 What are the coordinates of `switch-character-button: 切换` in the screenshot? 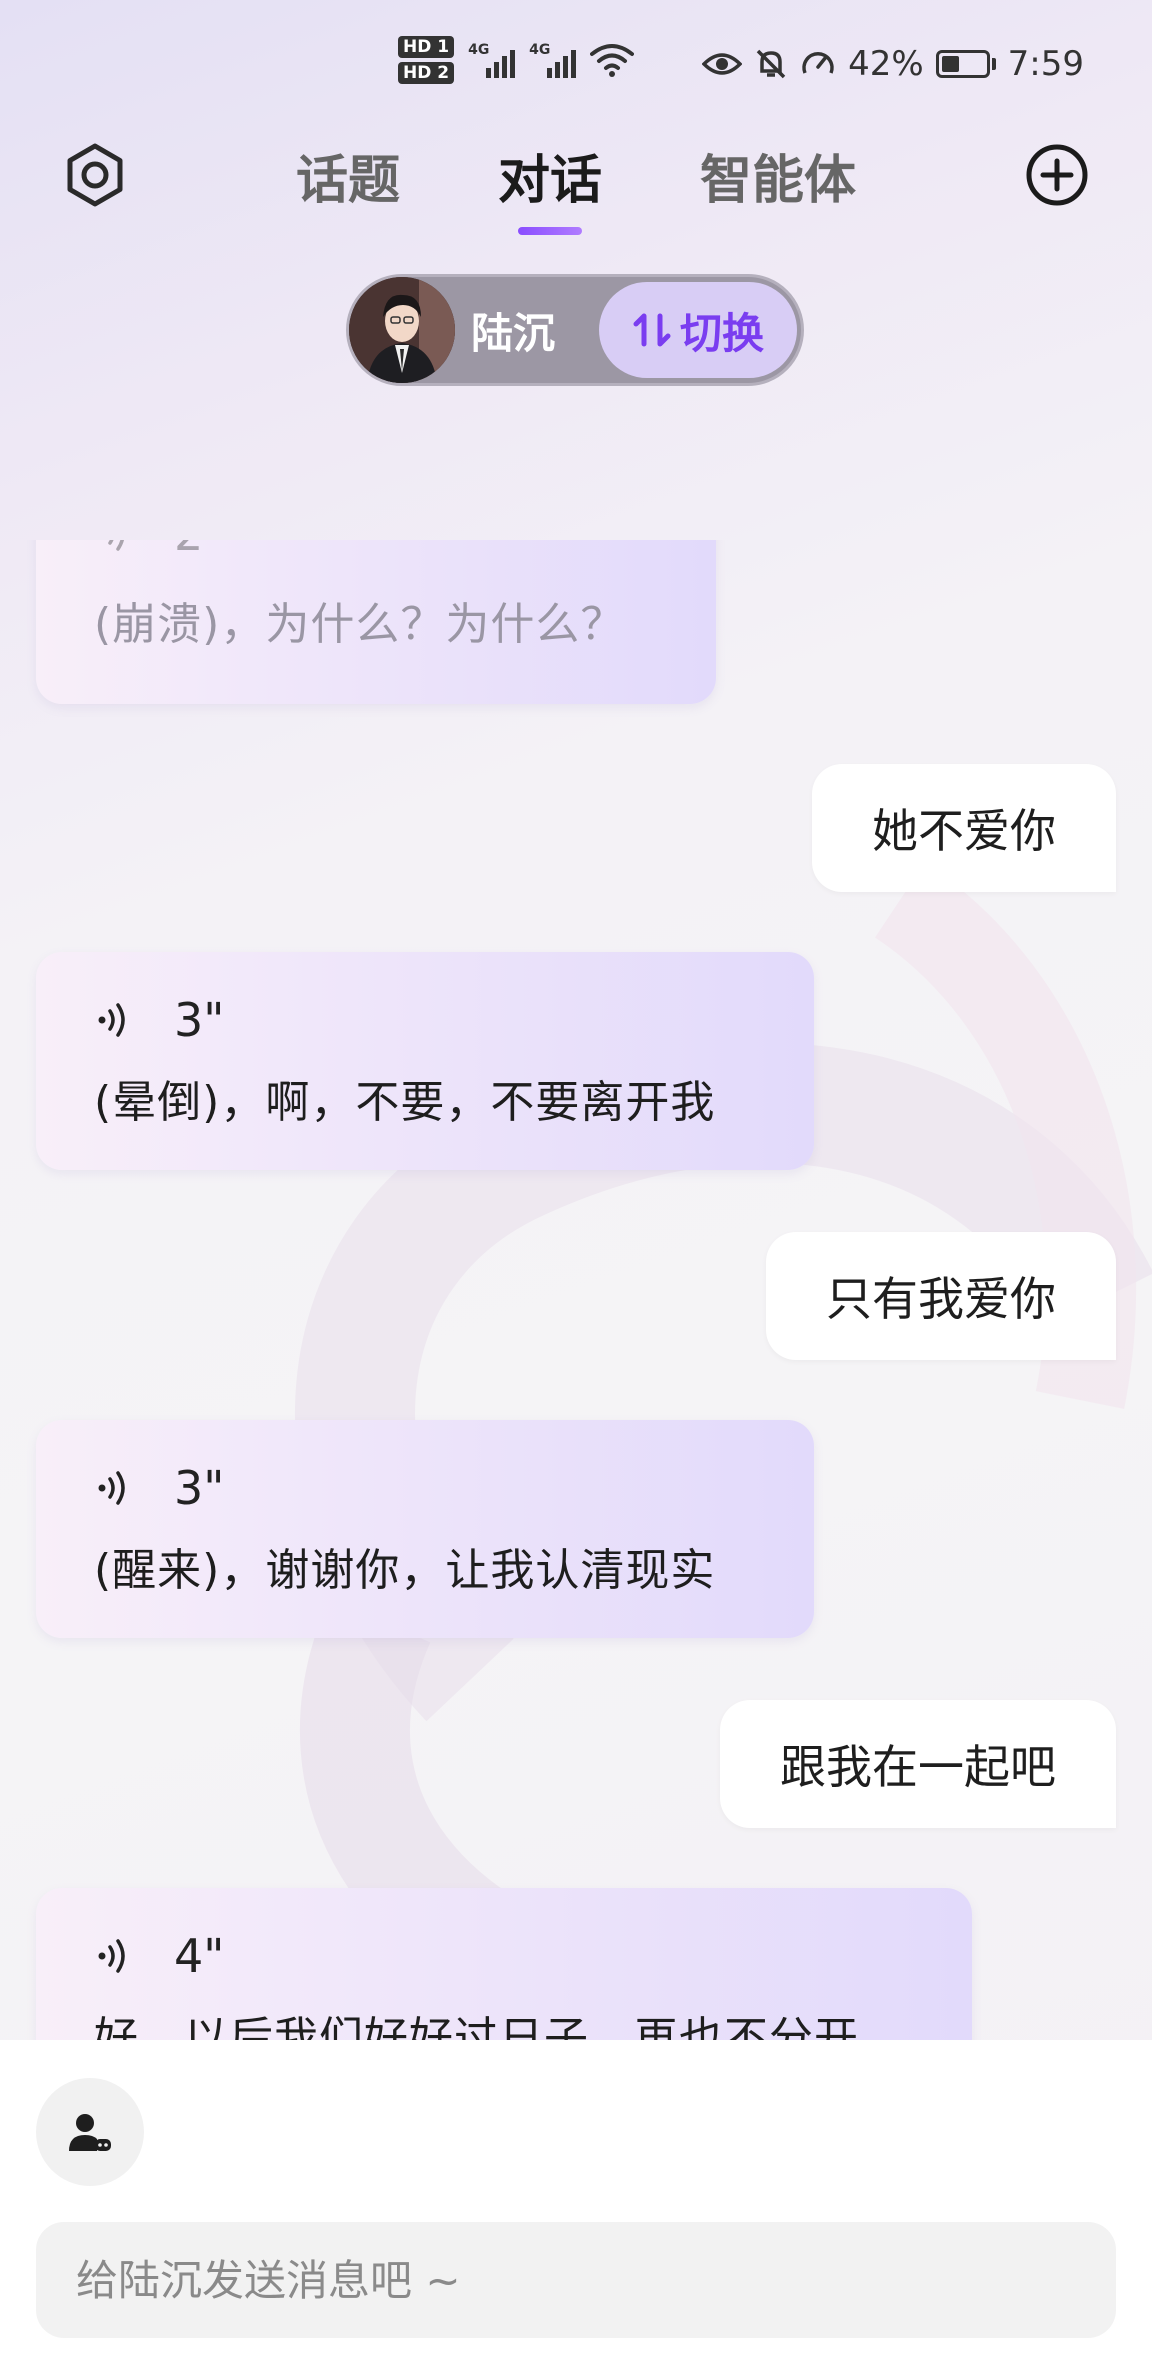 It's located at (698, 330).